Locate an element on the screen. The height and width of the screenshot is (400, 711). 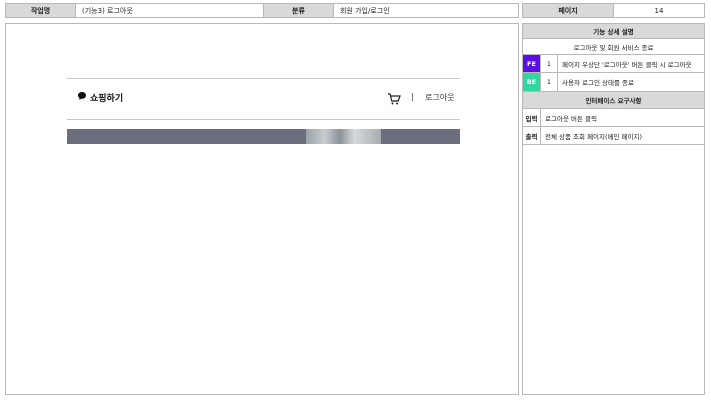
backend-row-number: 1 is located at coordinates (549, 82).